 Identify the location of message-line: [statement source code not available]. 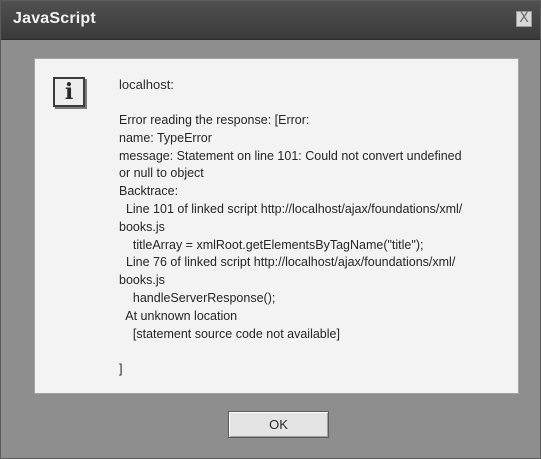
(229, 333).